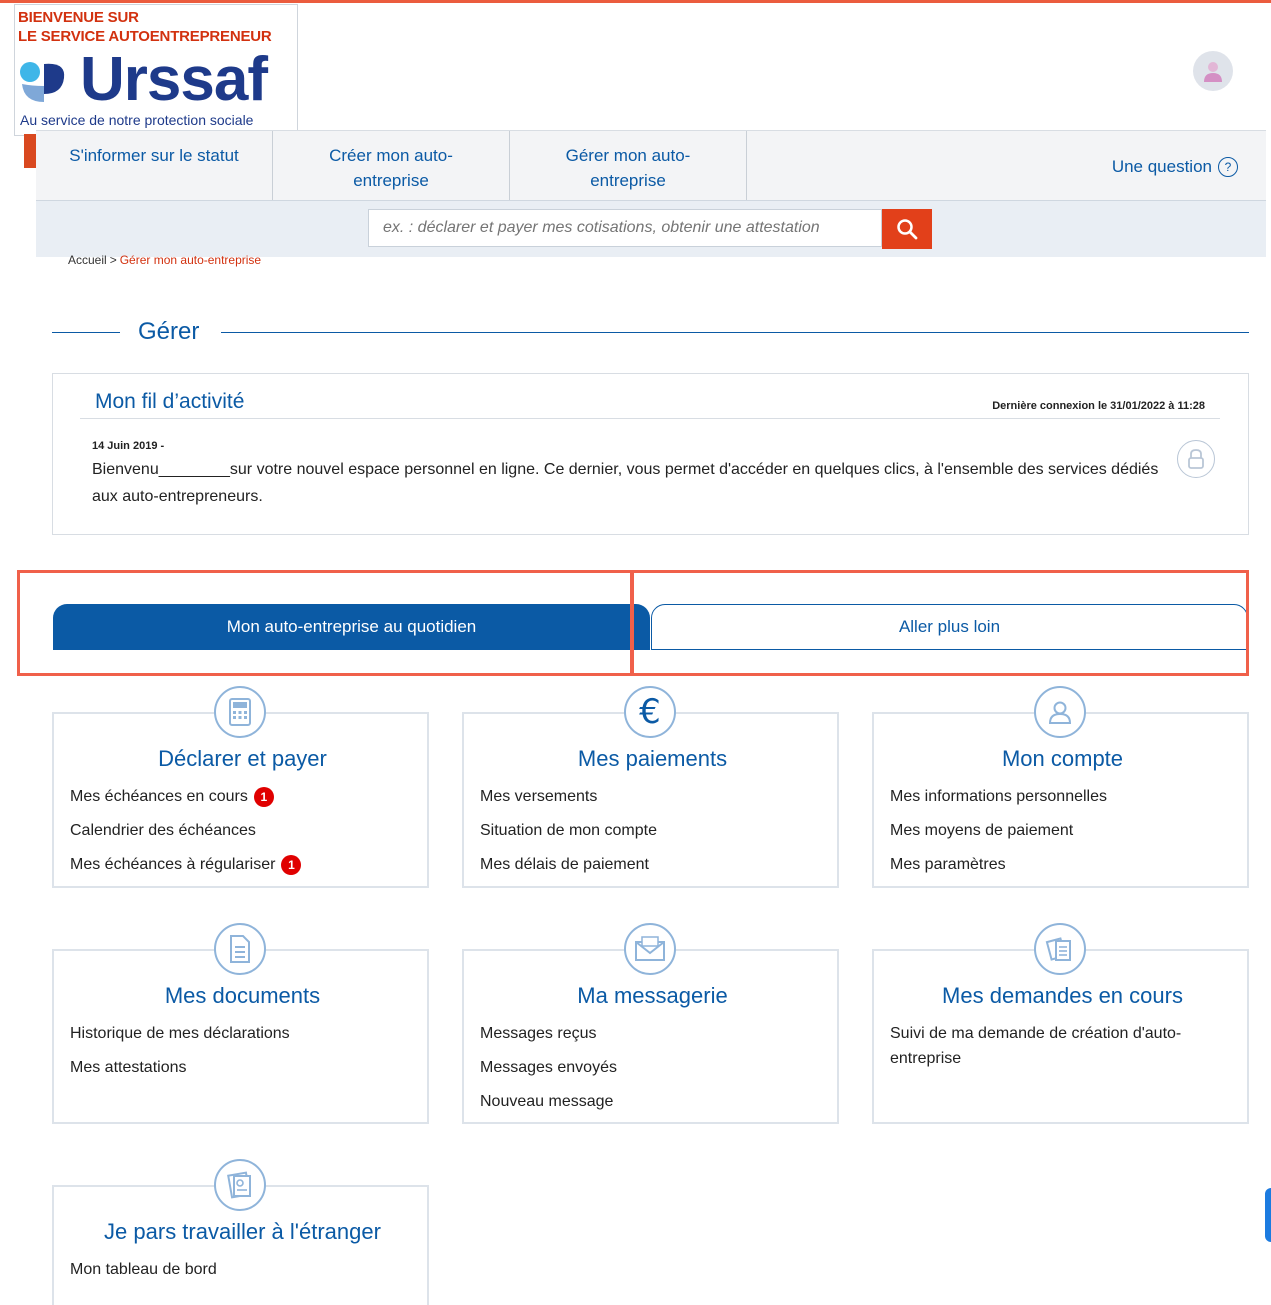 The image size is (1271, 1305). Describe the element at coordinates (1228, 167) in the screenshot. I see `help-icon: ?` at that location.